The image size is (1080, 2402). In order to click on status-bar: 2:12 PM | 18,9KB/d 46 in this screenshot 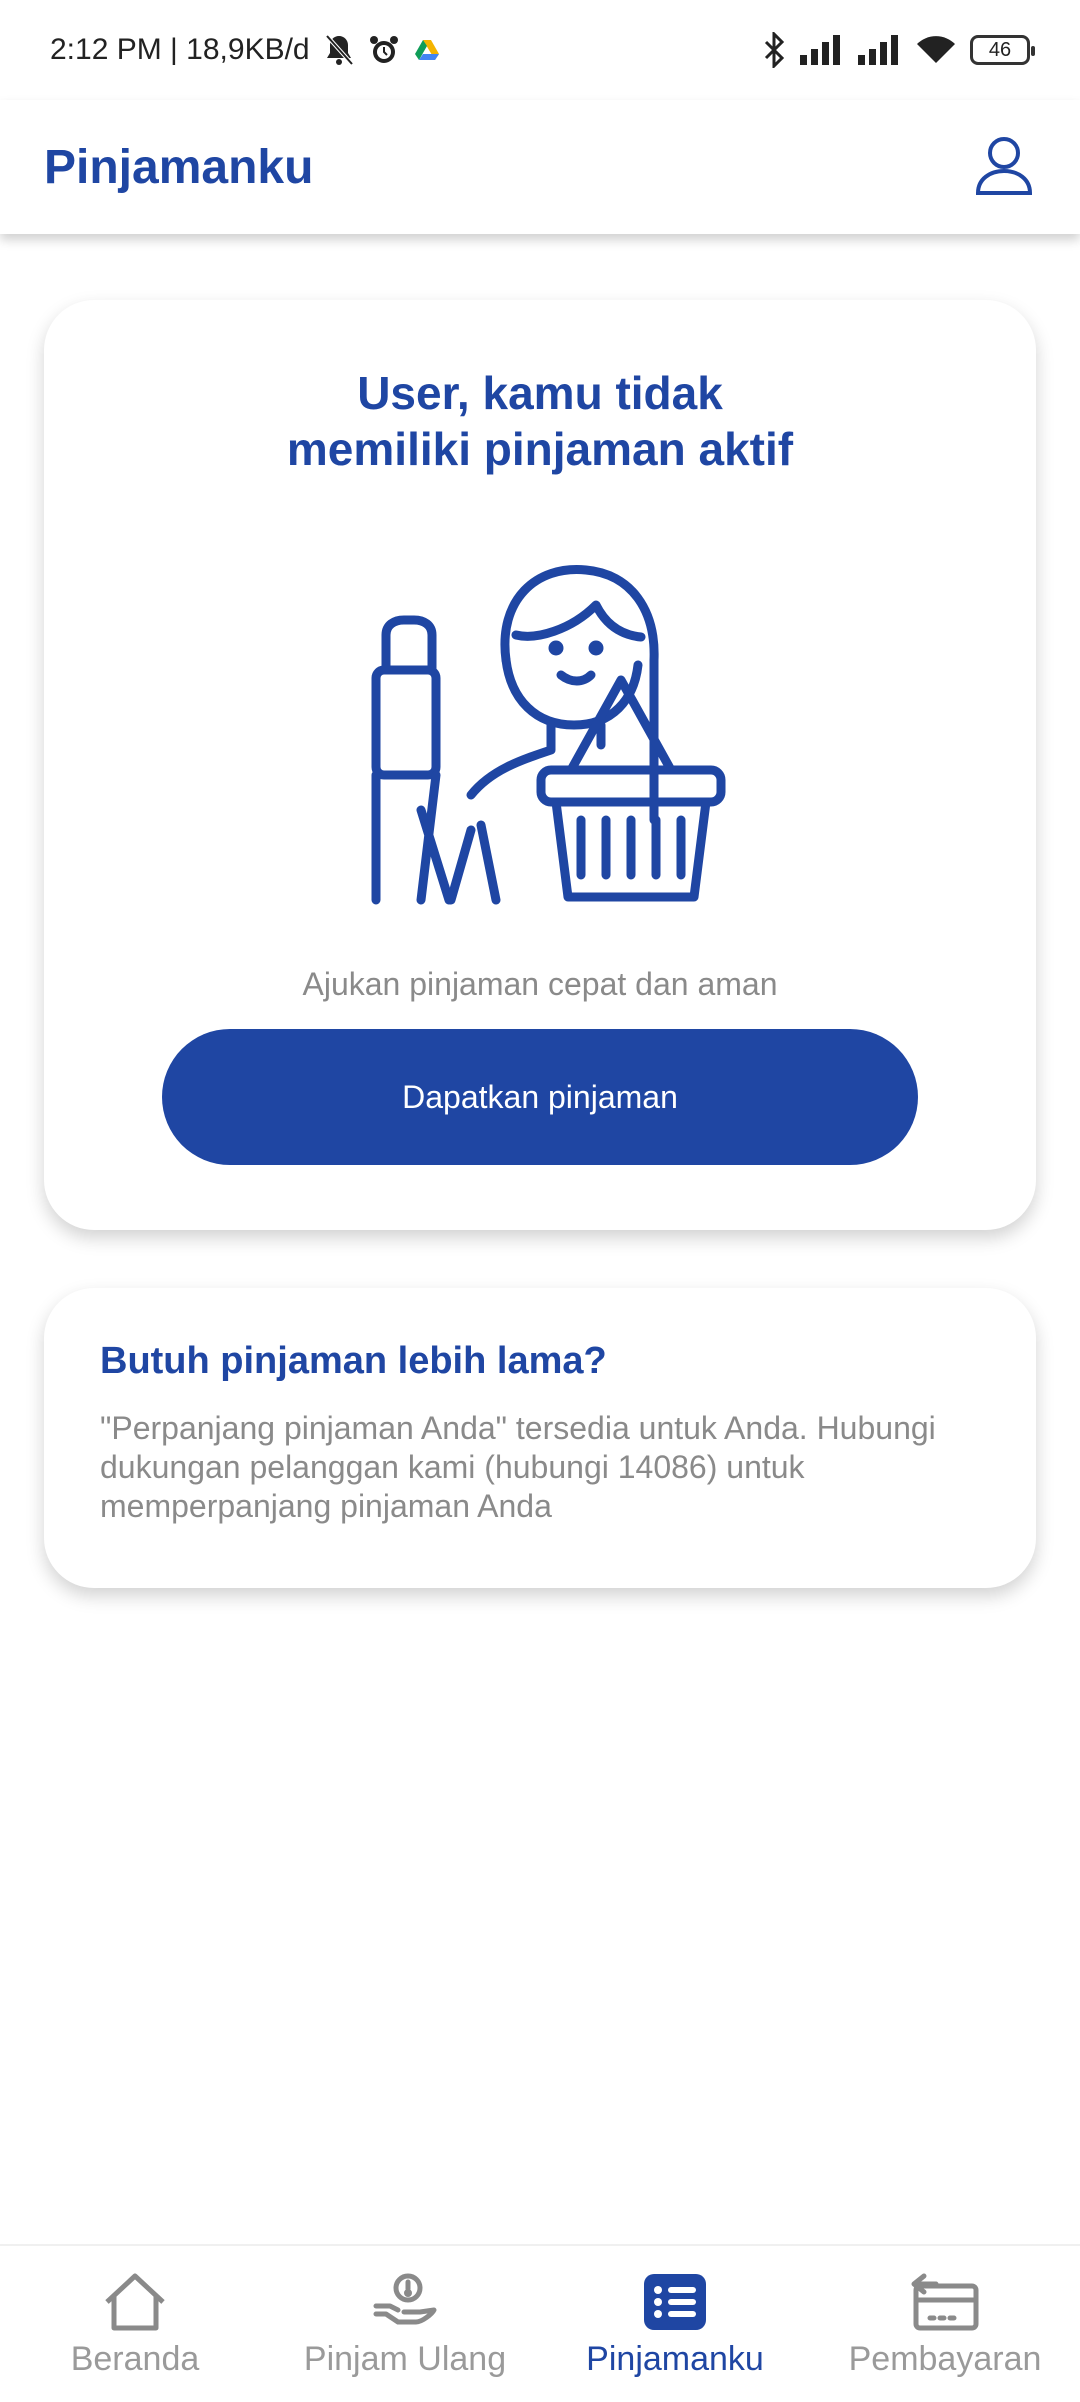, I will do `click(540, 50)`.